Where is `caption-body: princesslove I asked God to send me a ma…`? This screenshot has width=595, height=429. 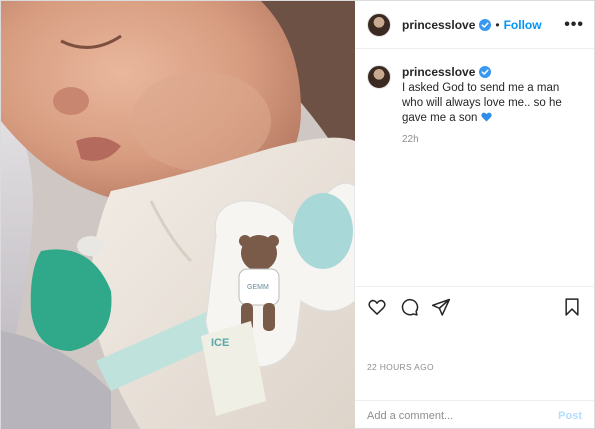
caption-body: princesslove I asked God to send me a ma… is located at coordinates (492, 106).